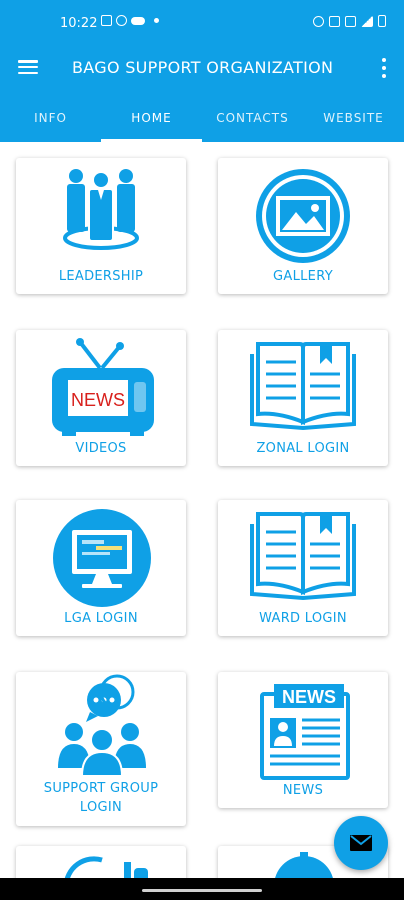  Describe the element at coordinates (151, 118) in the screenshot. I see `tab-home: HOME` at that location.